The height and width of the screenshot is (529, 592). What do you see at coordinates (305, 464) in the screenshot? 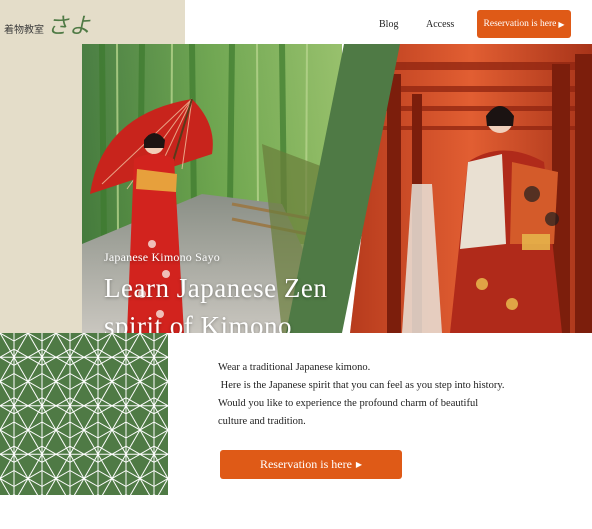
I see `main-reservation-label: Reservation is here` at bounding box center [305, 464].